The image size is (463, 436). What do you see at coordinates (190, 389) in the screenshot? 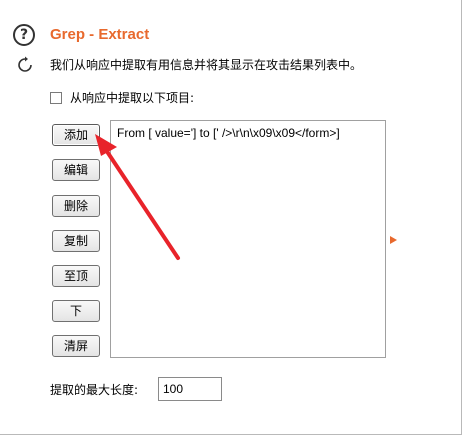
I see `max-length-input` at bounding box center [190, 389].